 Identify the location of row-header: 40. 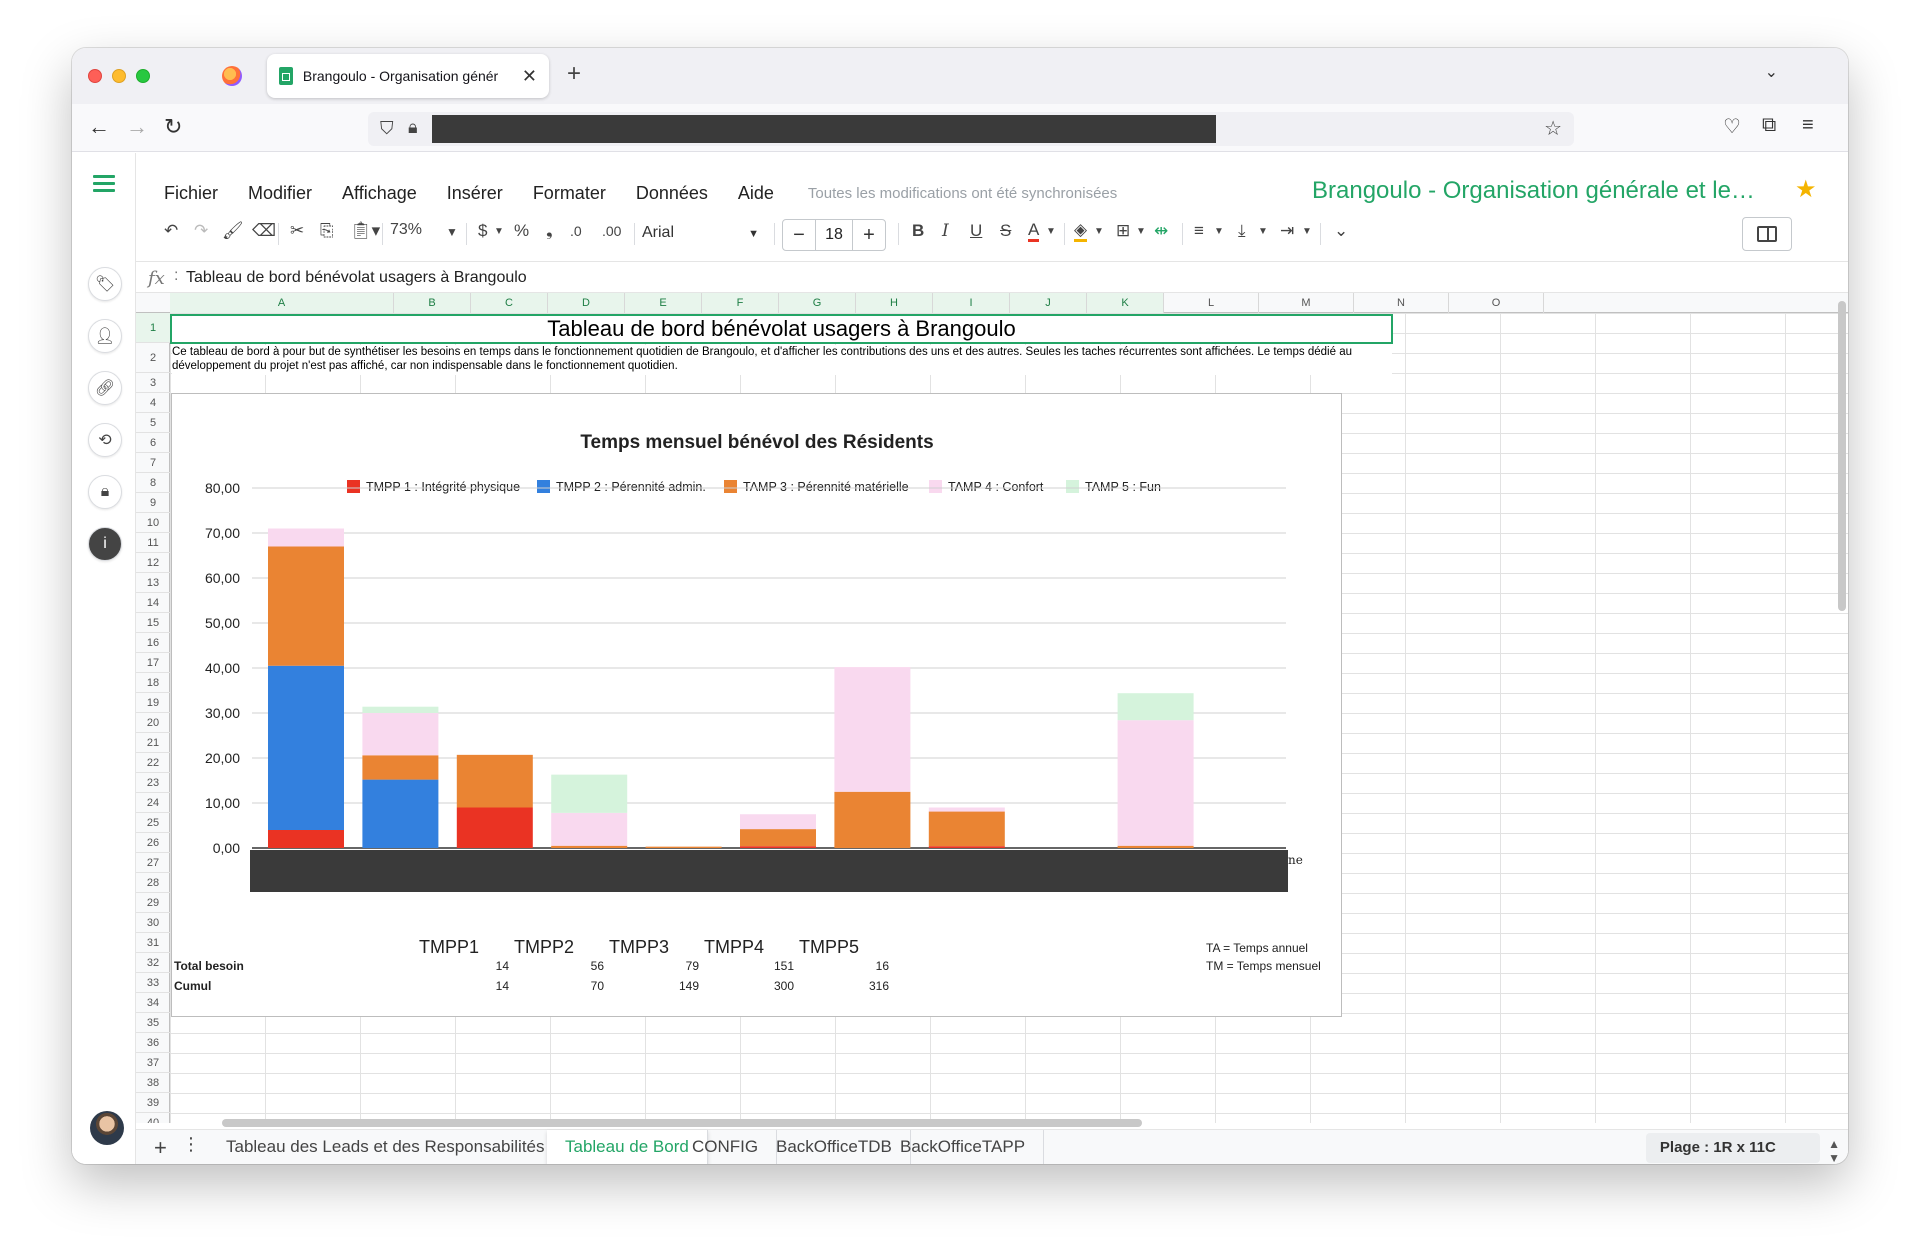
(153, 1118).